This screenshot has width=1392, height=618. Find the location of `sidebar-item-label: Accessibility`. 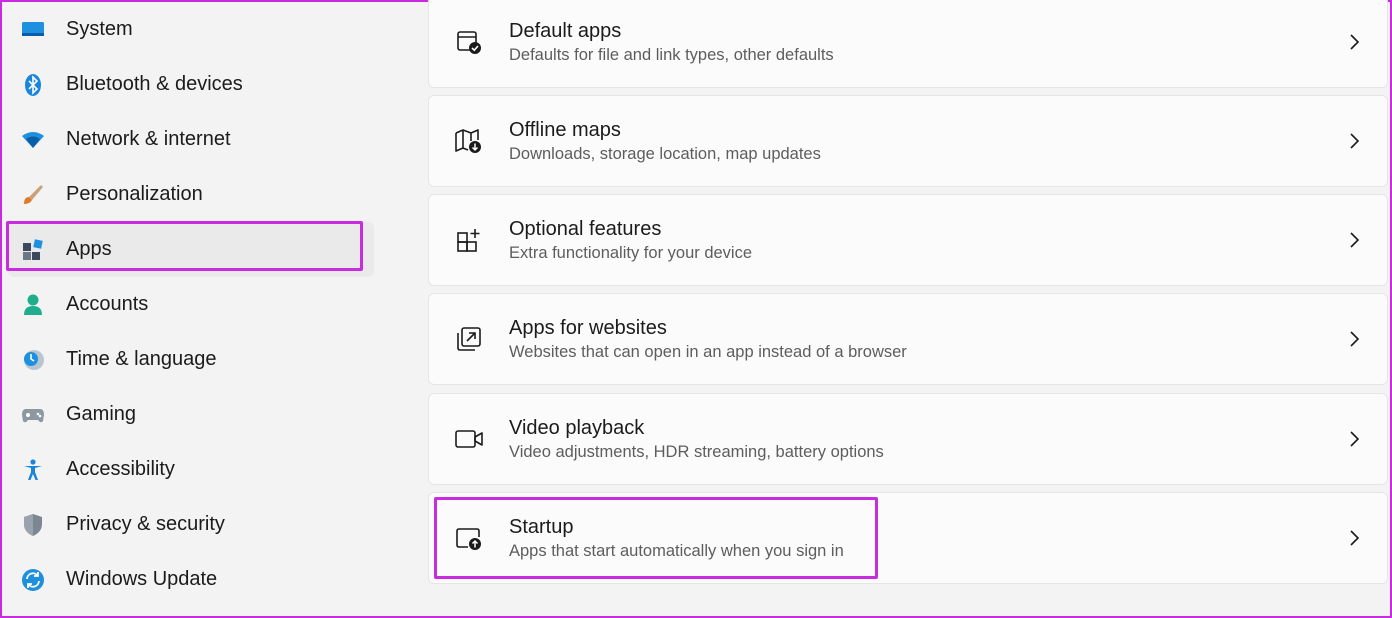

sidebar-item-label: Accessibility is located at coordinates (120, 469).